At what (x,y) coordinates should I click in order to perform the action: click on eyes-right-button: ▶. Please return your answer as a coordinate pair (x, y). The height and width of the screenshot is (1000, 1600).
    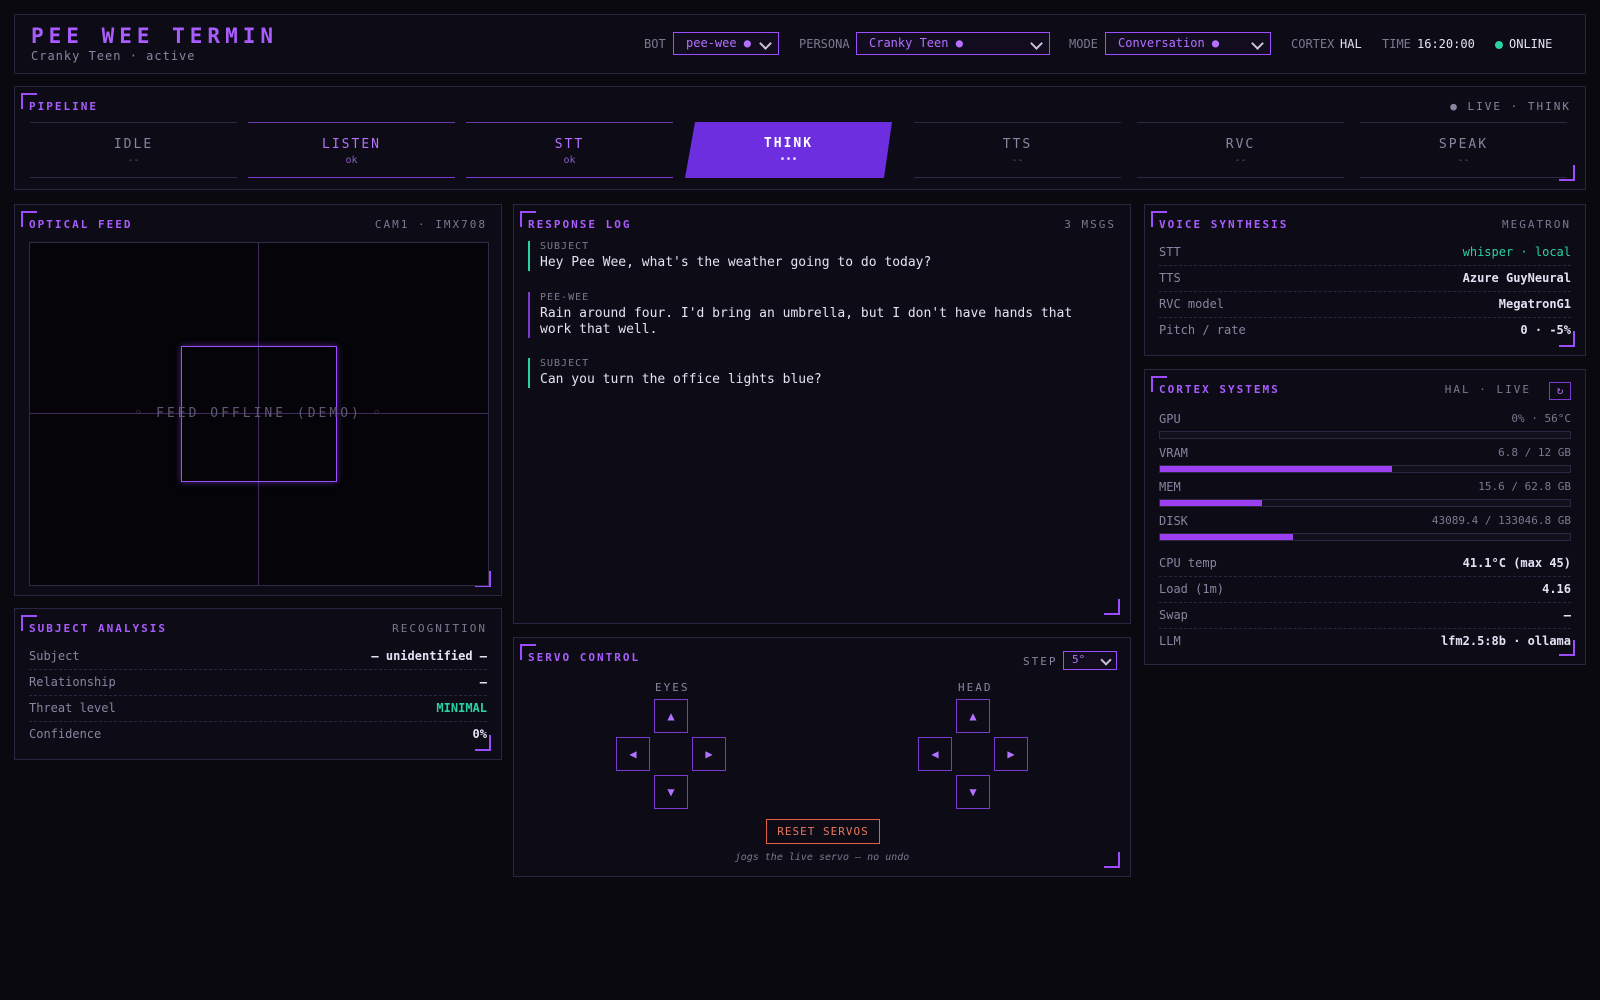
    Looking at the image, I should click on (709, 754).